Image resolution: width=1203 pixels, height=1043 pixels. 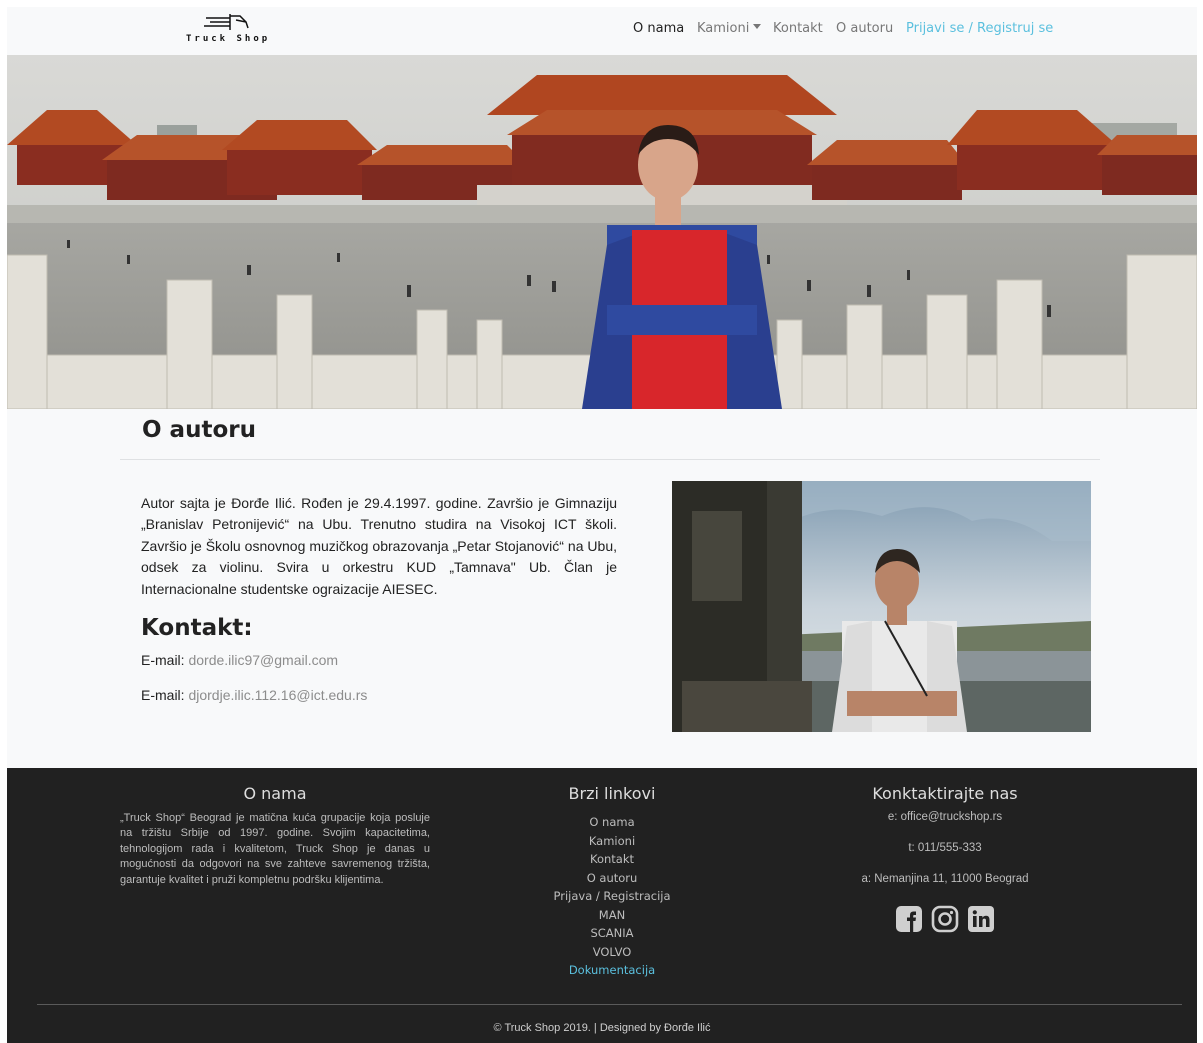 What do you see at coordinates (263, 660) in the screenshot?
I see `email-link: dorde.ilic97@gmail.com` at bounding box center [263, 660].